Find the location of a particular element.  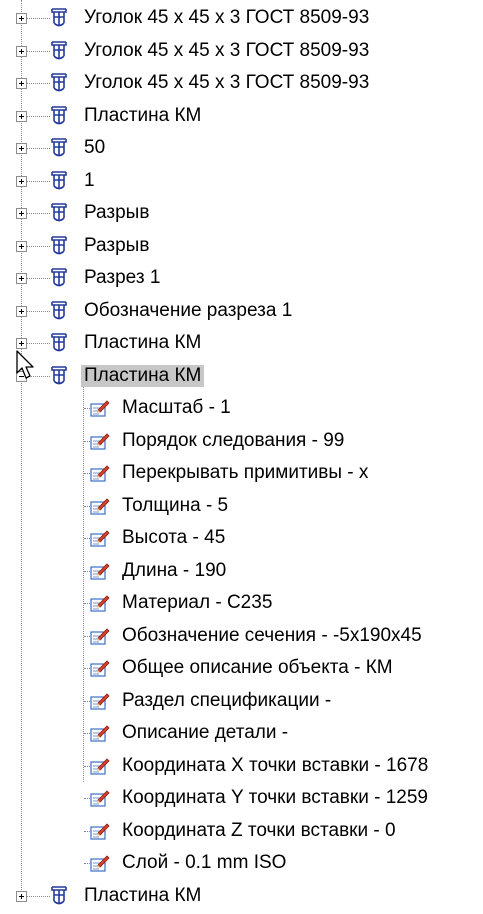

property-item: Раздел спецификации - is located at coordinates (241, 703).